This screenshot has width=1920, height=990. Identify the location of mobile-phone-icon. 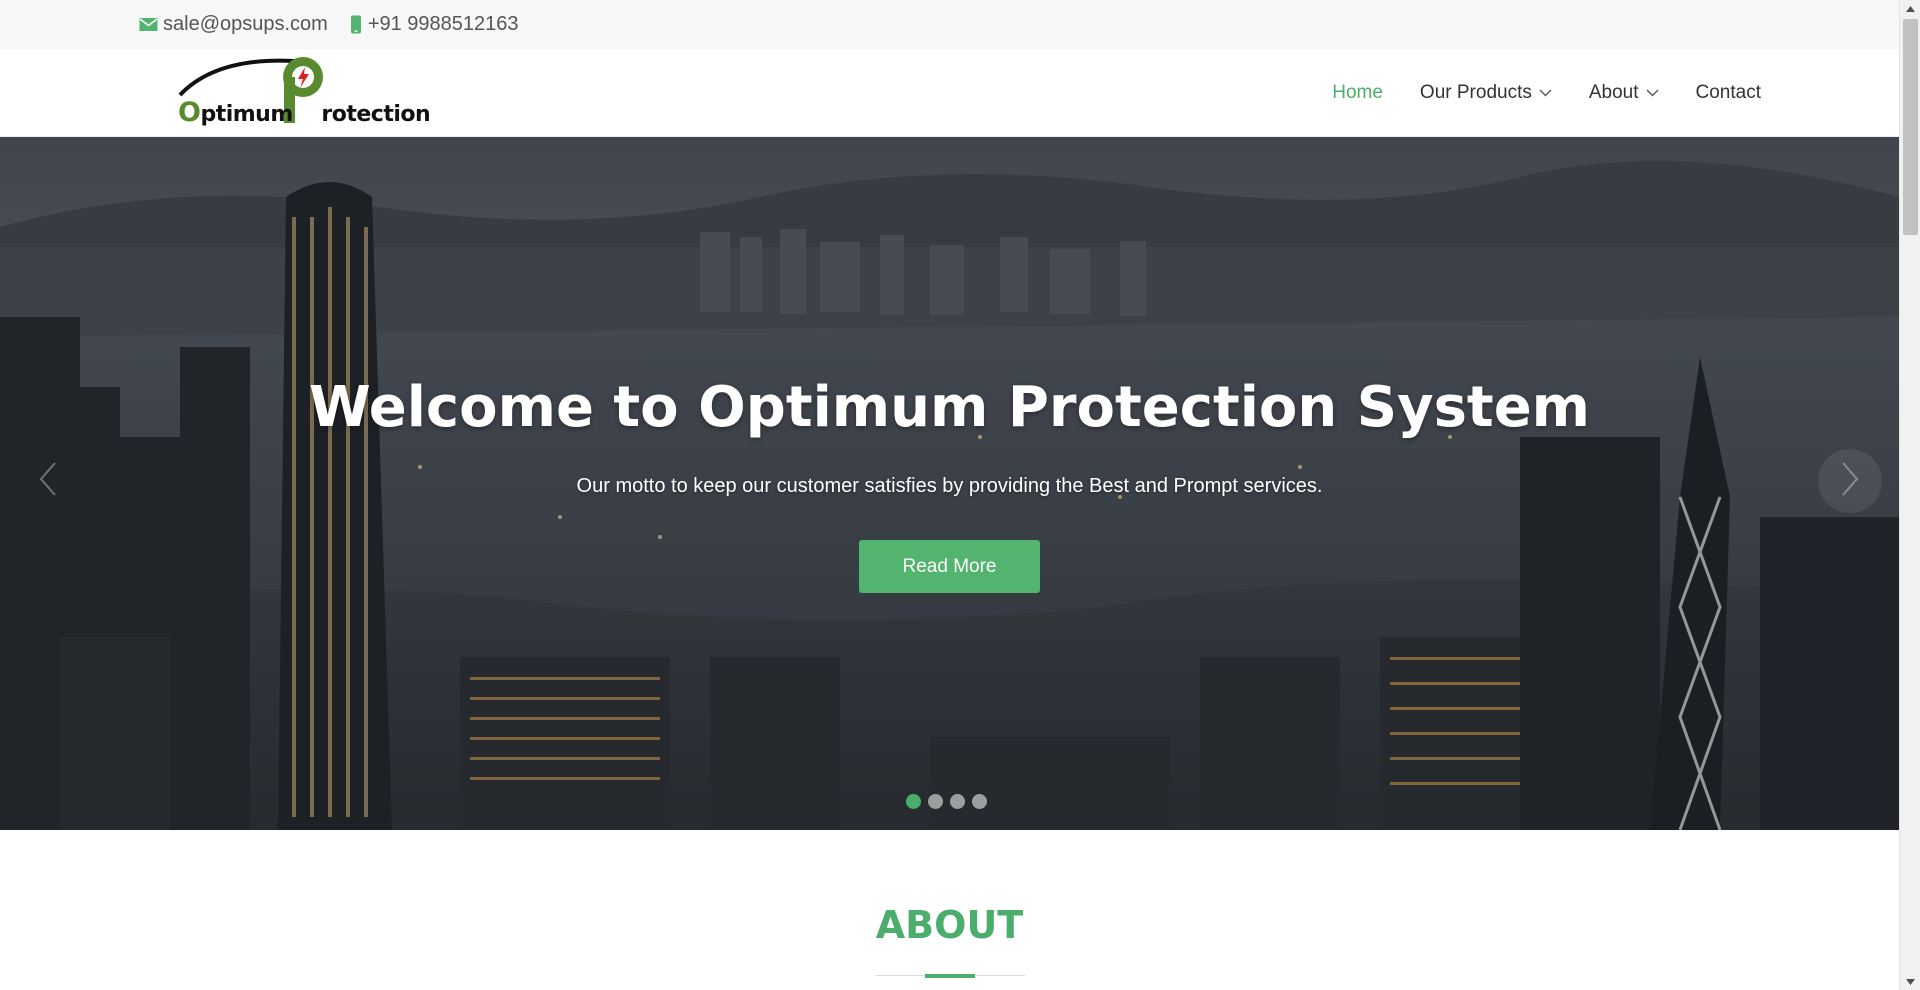
(356, 24).